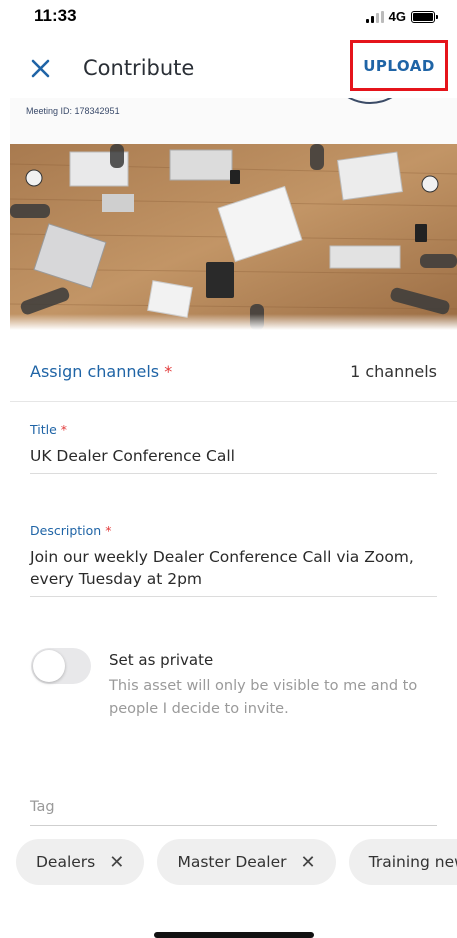 The image size is (457, 938). Describe the element at coordinates (393, 371) in the screenshot. I see `channels-count: 1 channels` at that location.